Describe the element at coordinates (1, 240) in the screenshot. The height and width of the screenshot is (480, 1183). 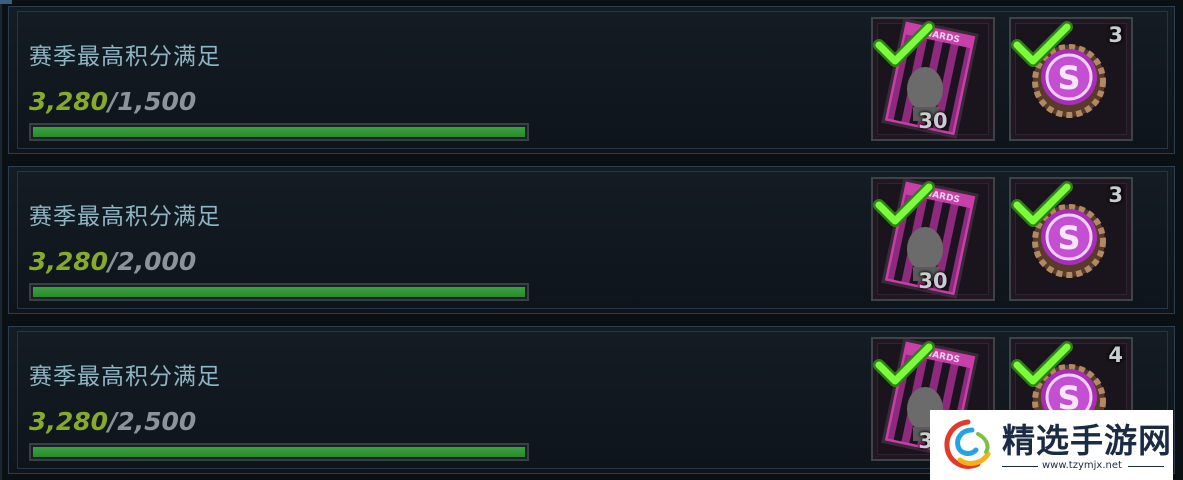
I see `left-edge` at that location.